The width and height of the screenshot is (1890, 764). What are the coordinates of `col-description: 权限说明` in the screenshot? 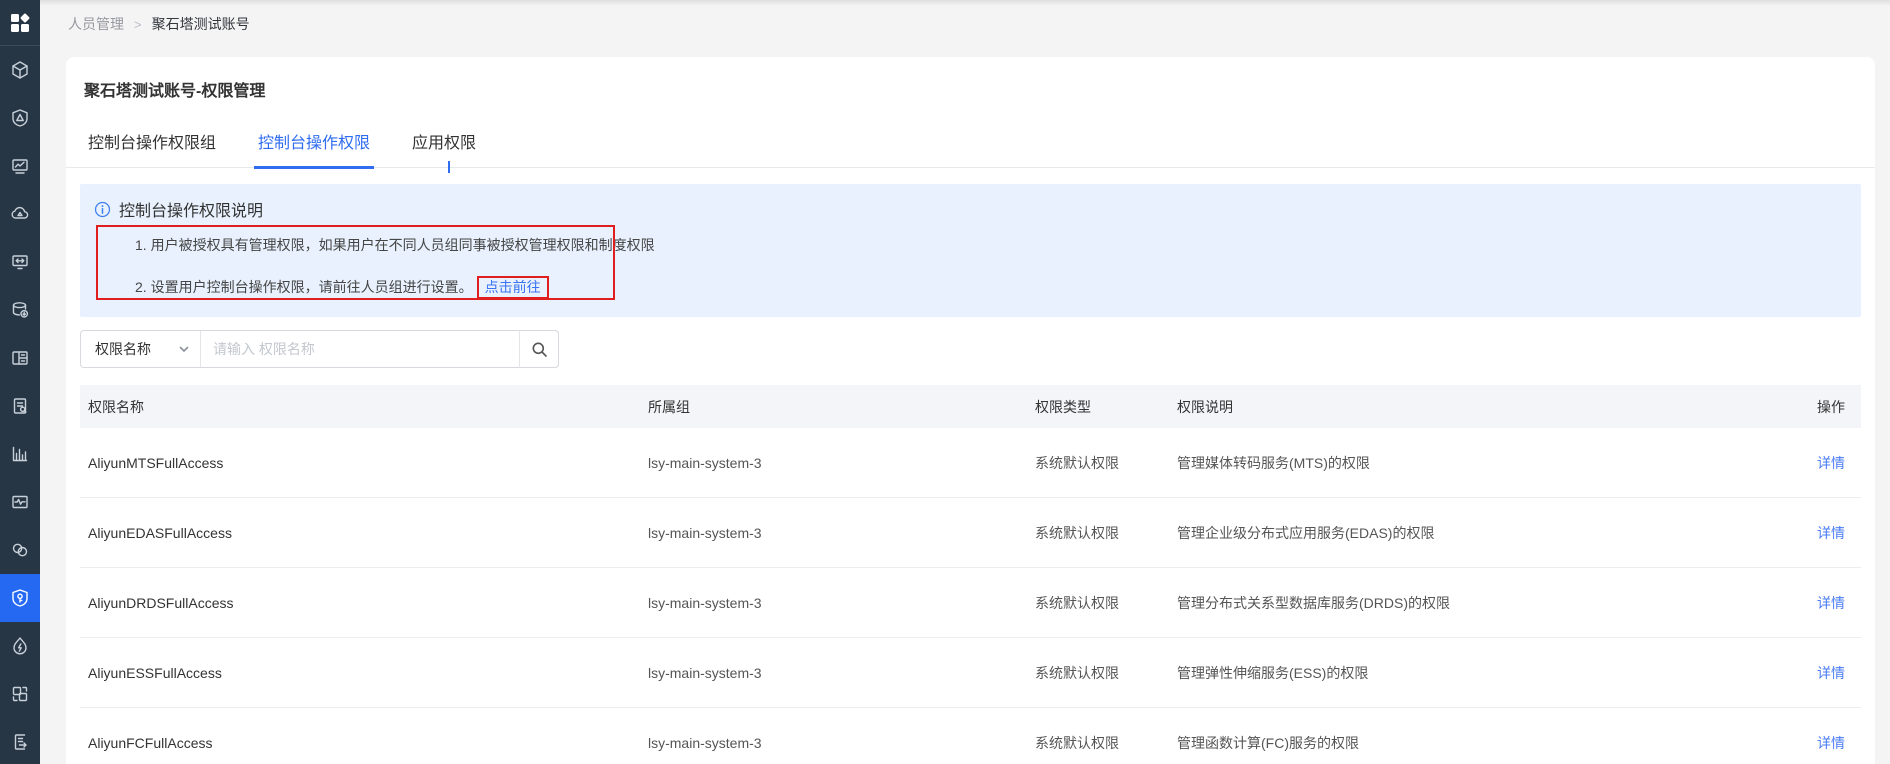 It's located at (1205, 406).